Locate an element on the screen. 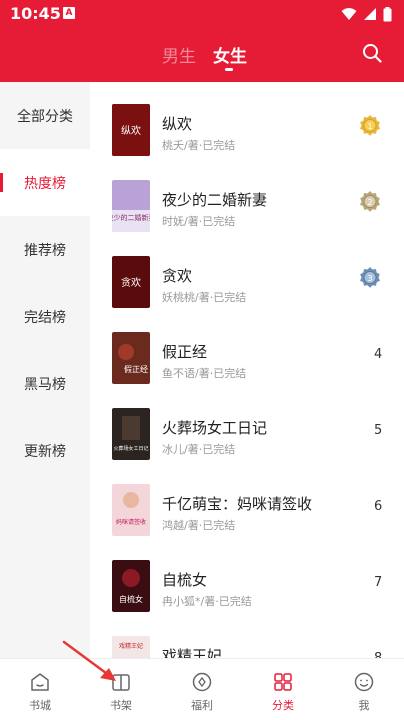 The width and height of the screenshot is (404, 720). book-cover: 夜少的二婚新妻 is located at coordinates (131, 206).